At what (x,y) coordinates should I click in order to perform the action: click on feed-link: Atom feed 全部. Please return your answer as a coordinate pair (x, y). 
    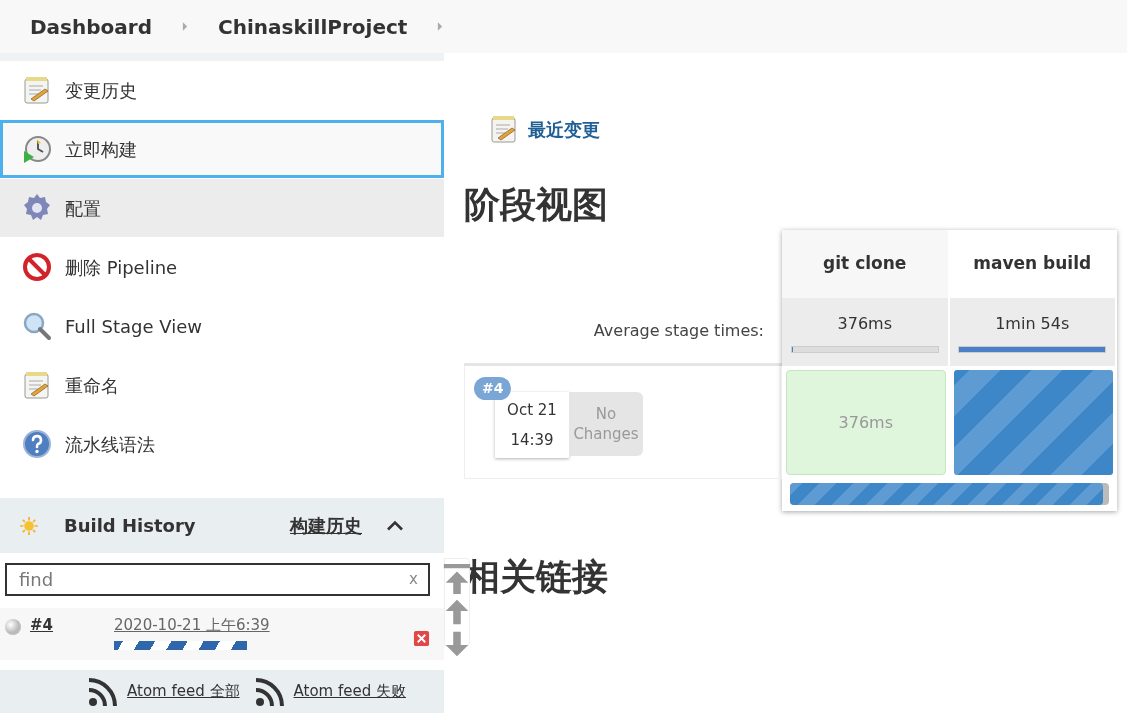
    Looking at the image, I should click on (183, 691).